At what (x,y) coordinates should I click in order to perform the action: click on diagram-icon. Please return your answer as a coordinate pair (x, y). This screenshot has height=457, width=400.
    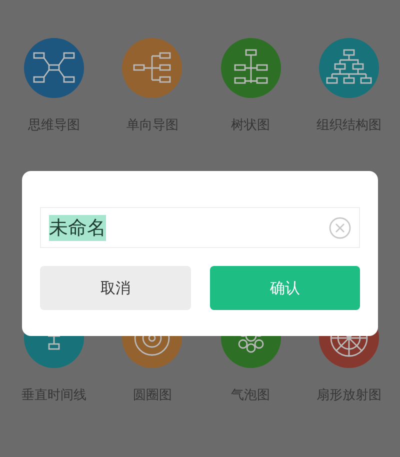
    Looking at the image, I should click on (54, 68).